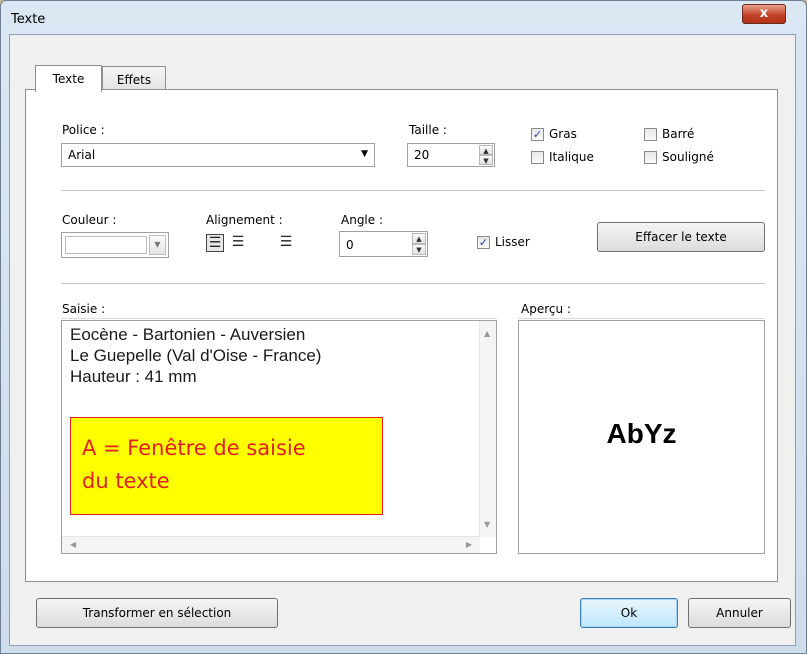 This screenshot has width=807, height=654. Describe the element at coordinates (383, 244) in the screenshot. I see `angle-stepper: 0 ▲ ▼` at that location.